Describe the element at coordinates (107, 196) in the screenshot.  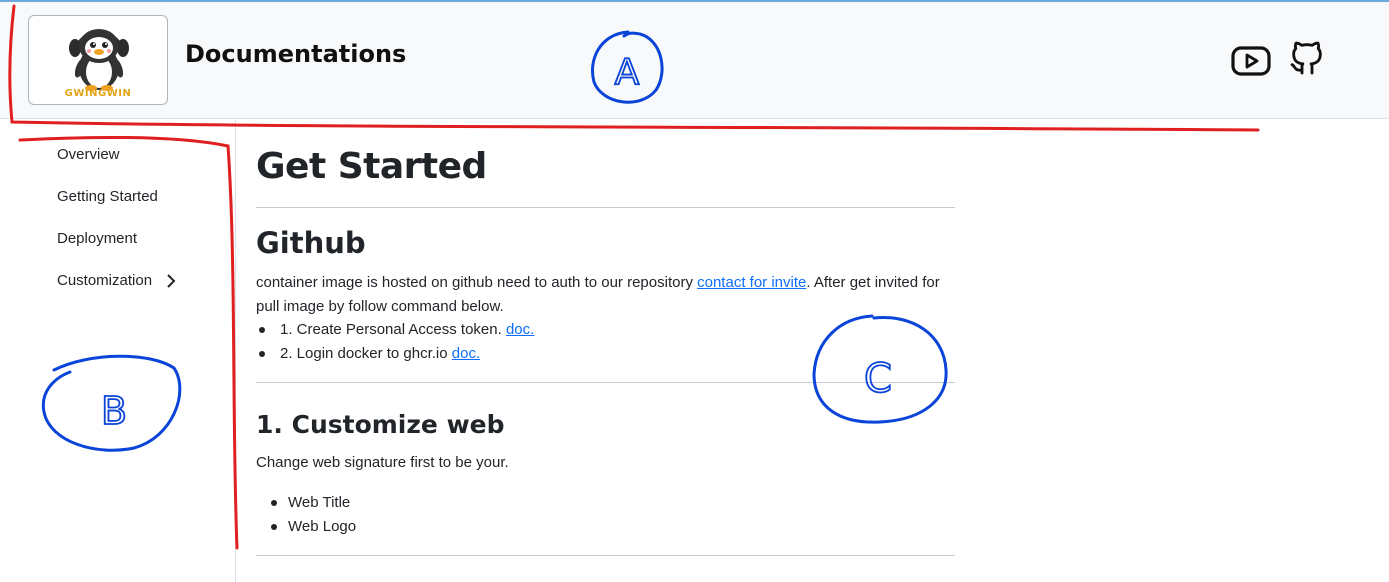
I see `sidebar-item-getting-started: Getting Started` at that location.